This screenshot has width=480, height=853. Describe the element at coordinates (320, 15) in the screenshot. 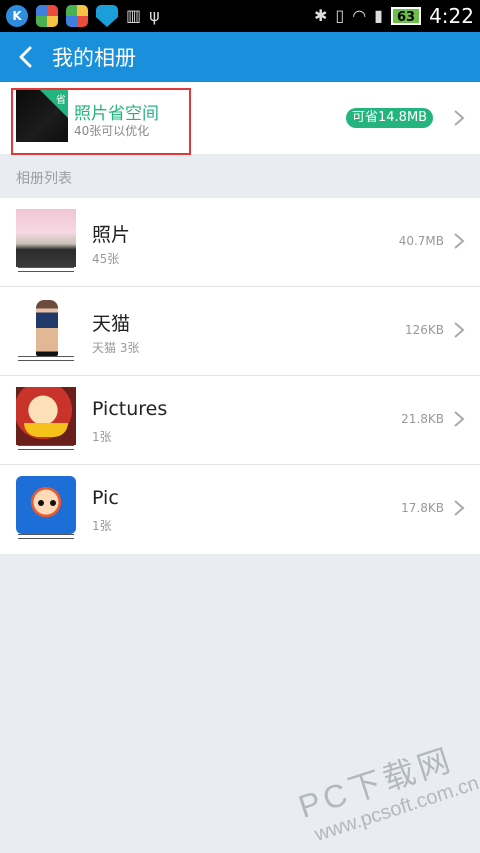

I see `bluetooth-icon: ✱` at that location.